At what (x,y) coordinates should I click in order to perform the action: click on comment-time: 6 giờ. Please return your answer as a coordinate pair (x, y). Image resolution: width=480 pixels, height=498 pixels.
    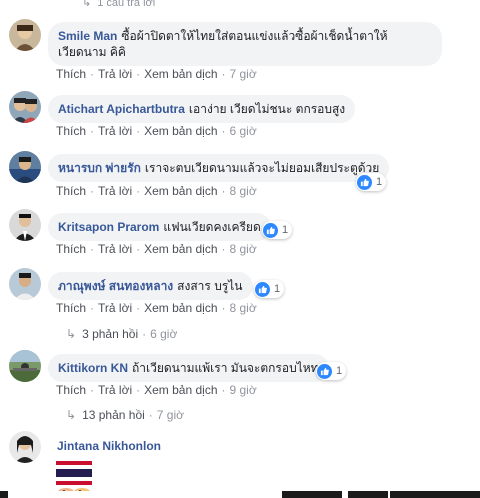
    Looking at the image, I should click on (243, 131).